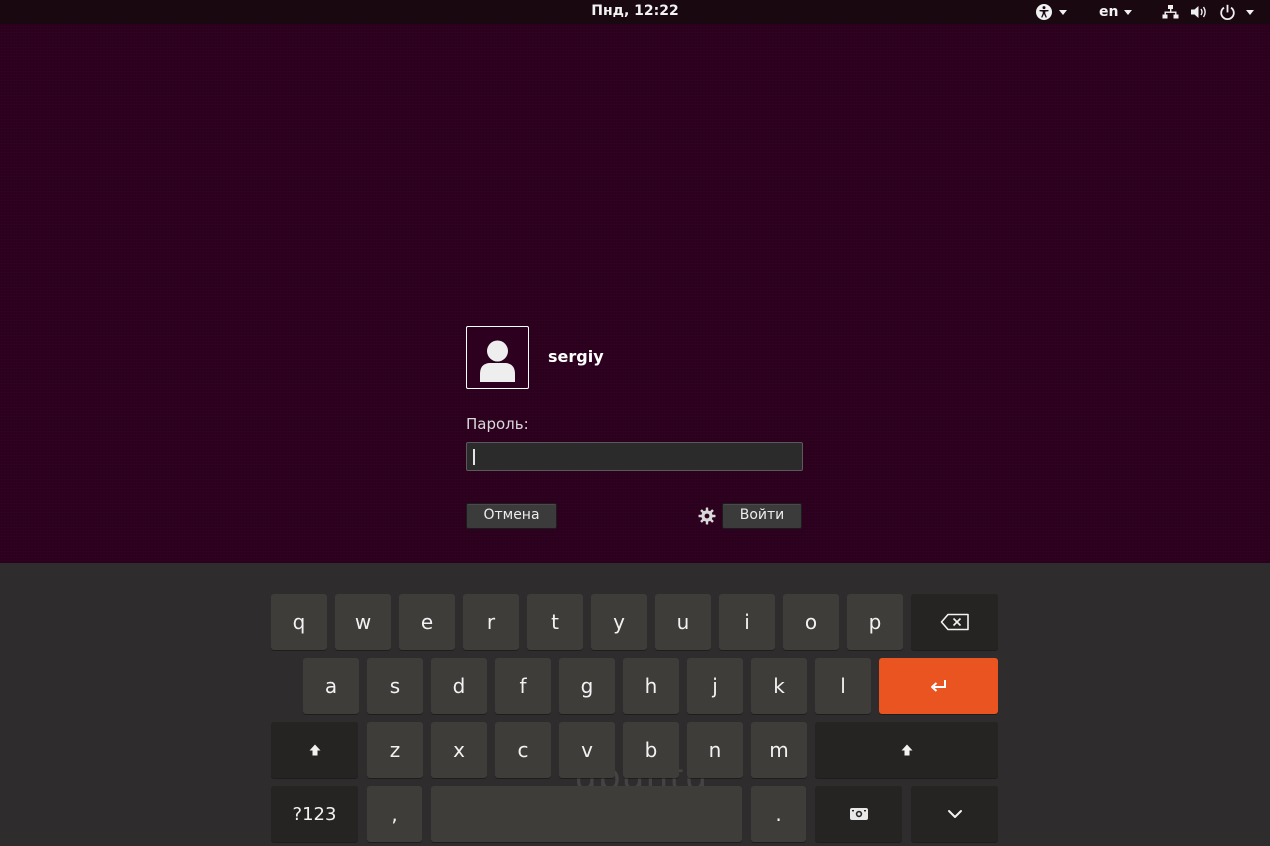  What do you see at coordinates (1236, 12) in the screenshot?
I see `power-menu` at bounding box center [1236, 12].